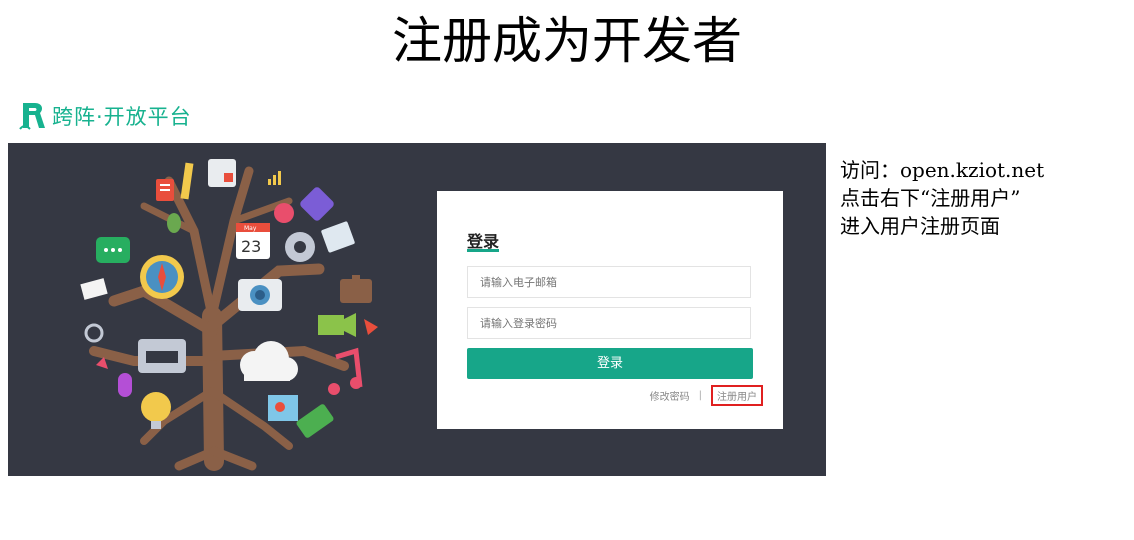 The height and width of the screenshot is (540, 1134). I want to click on map-icon, so click(283, 408).